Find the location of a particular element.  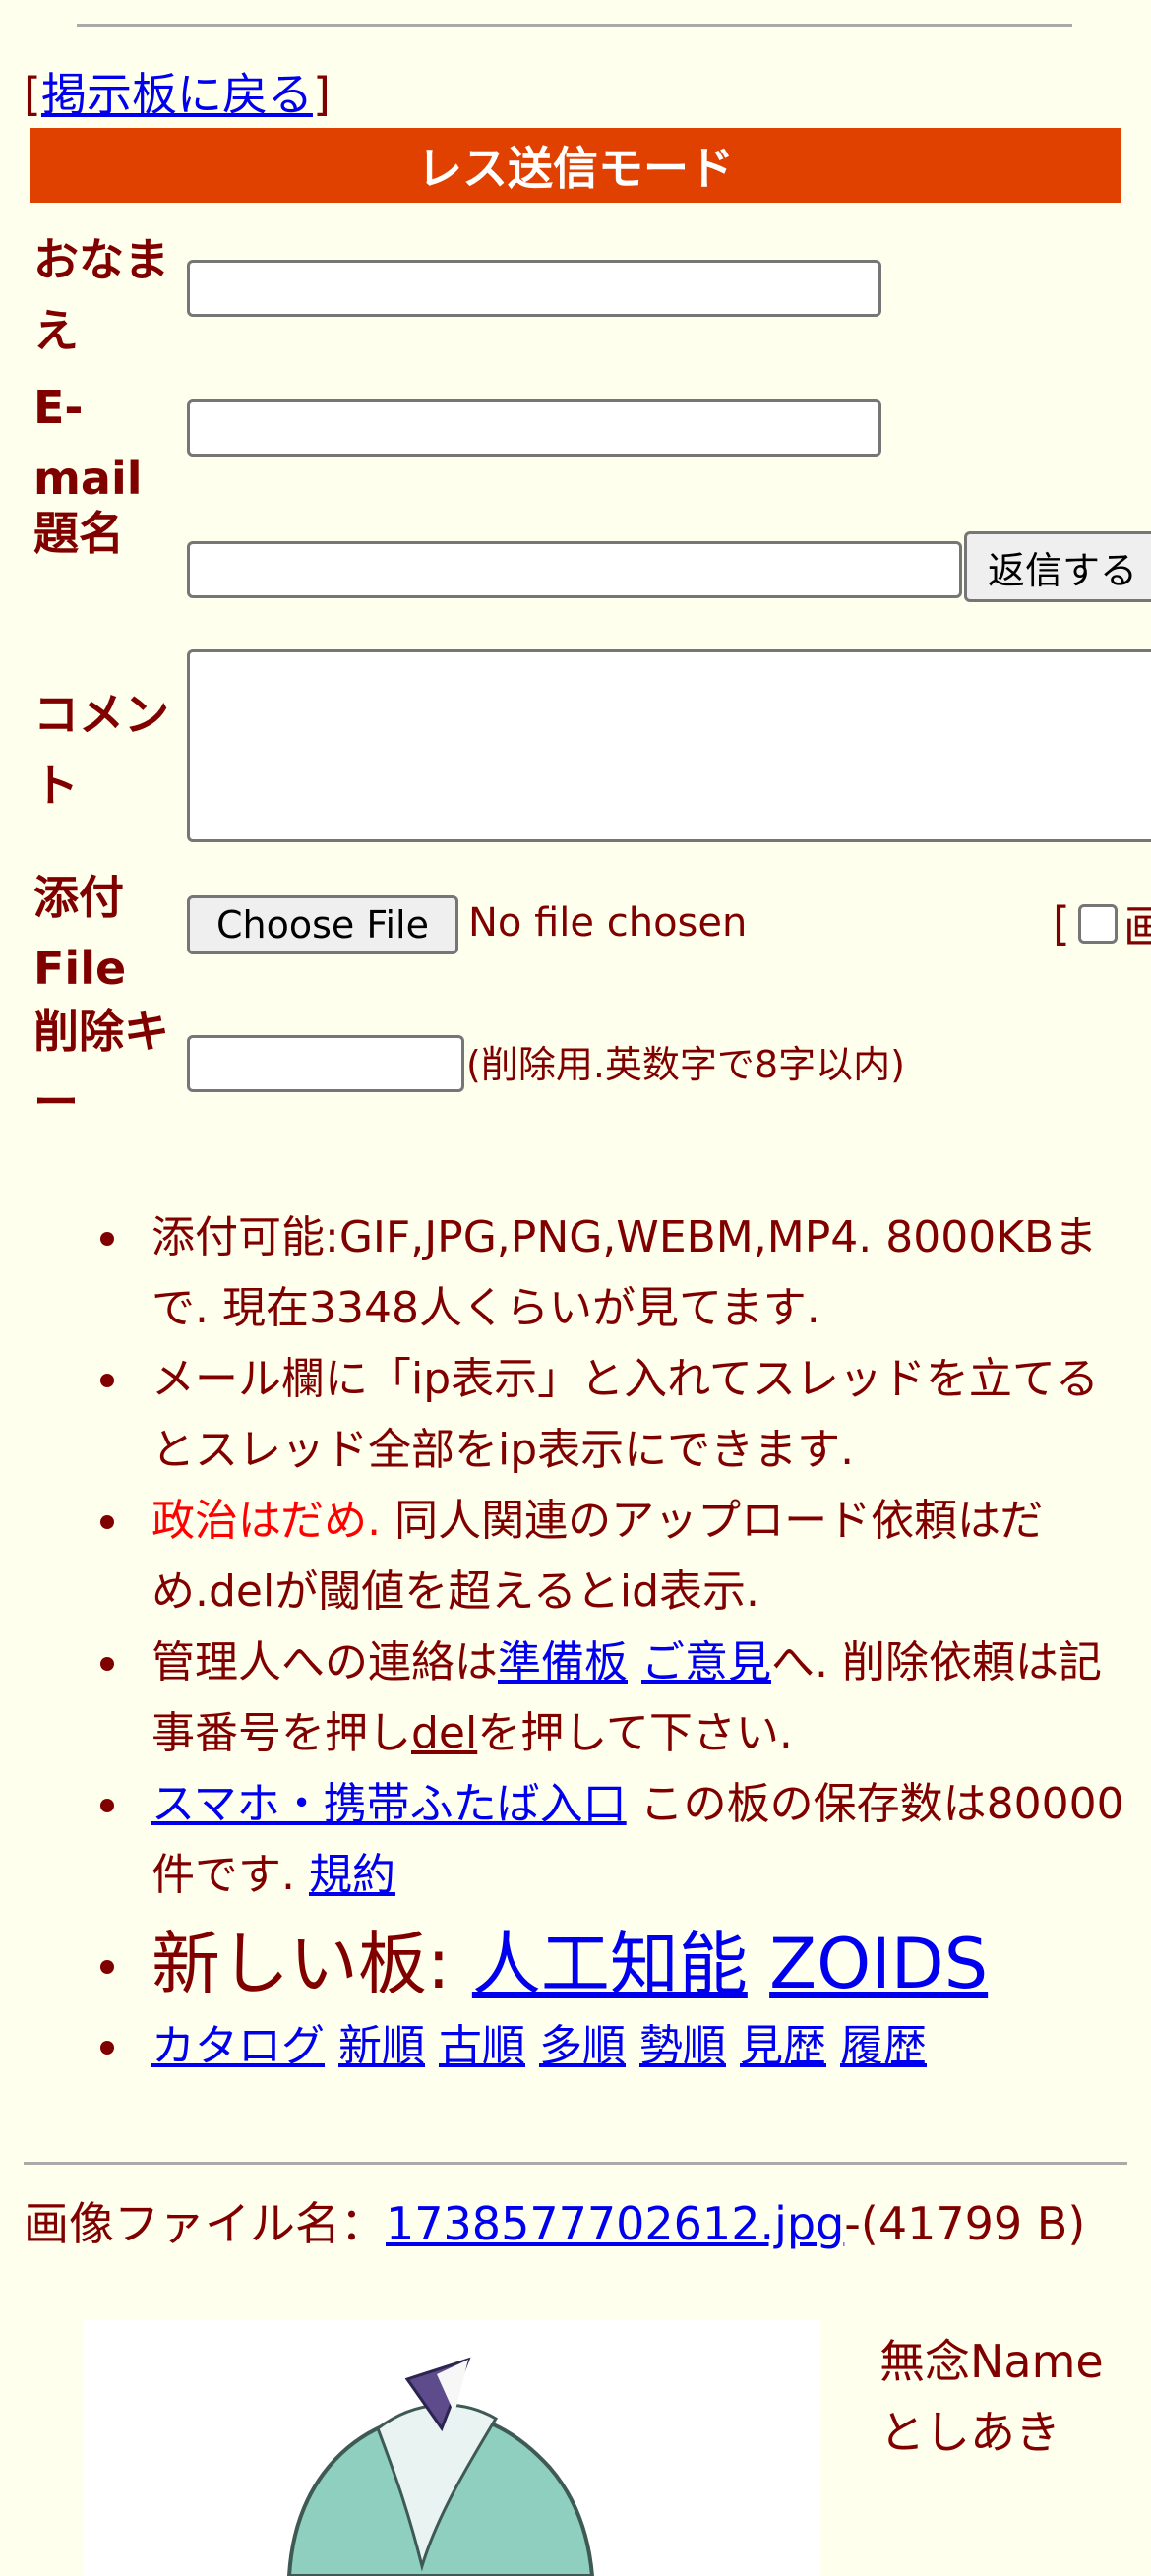

sort-many-link: 多順 is located at coordinates (582, 2046).